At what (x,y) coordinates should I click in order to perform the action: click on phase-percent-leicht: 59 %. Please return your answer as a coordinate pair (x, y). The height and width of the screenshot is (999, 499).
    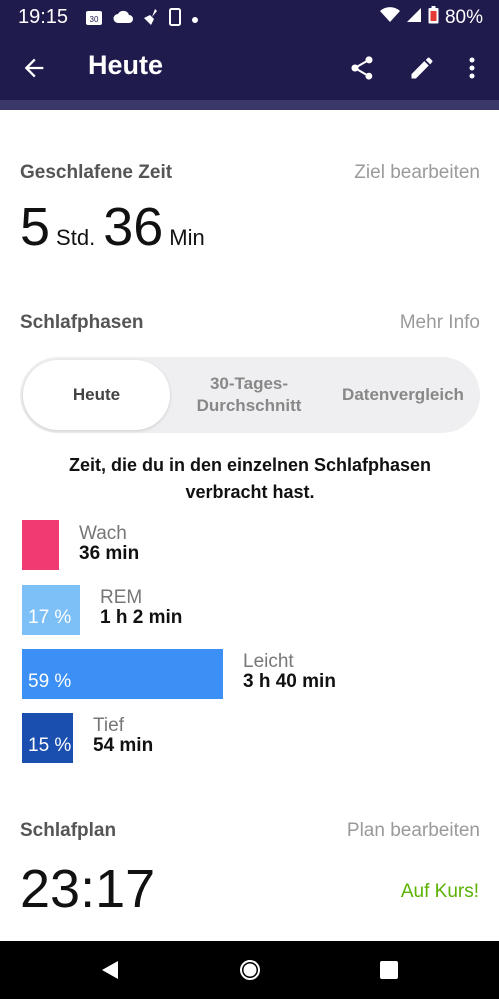
    Looking at the image, I should click on (50, 681).